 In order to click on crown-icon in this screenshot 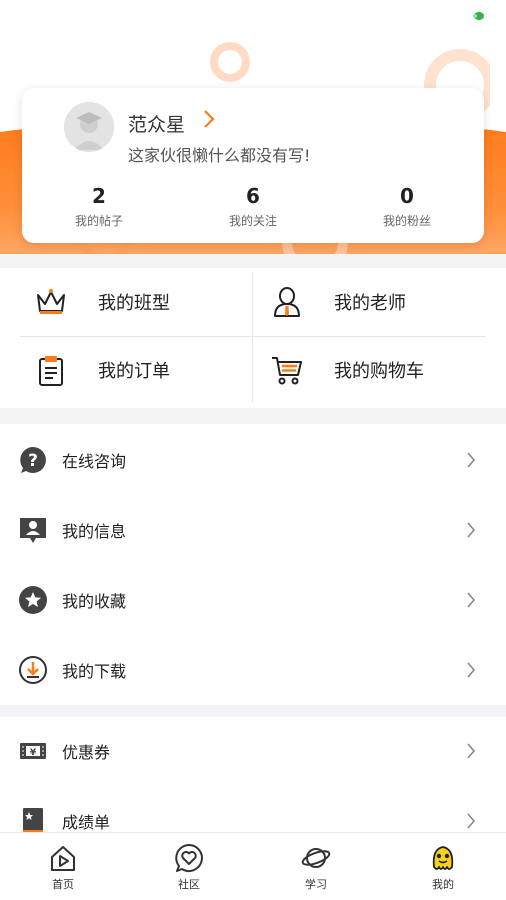, I will do `click(51, 301)`.